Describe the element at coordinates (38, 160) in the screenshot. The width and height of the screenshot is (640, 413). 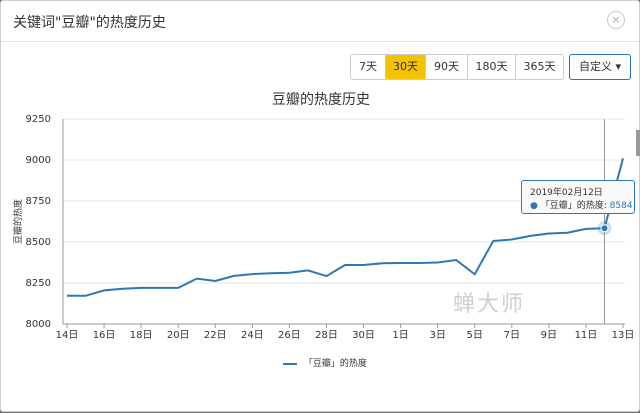
I see `y-tick-label: 9000` at that location.